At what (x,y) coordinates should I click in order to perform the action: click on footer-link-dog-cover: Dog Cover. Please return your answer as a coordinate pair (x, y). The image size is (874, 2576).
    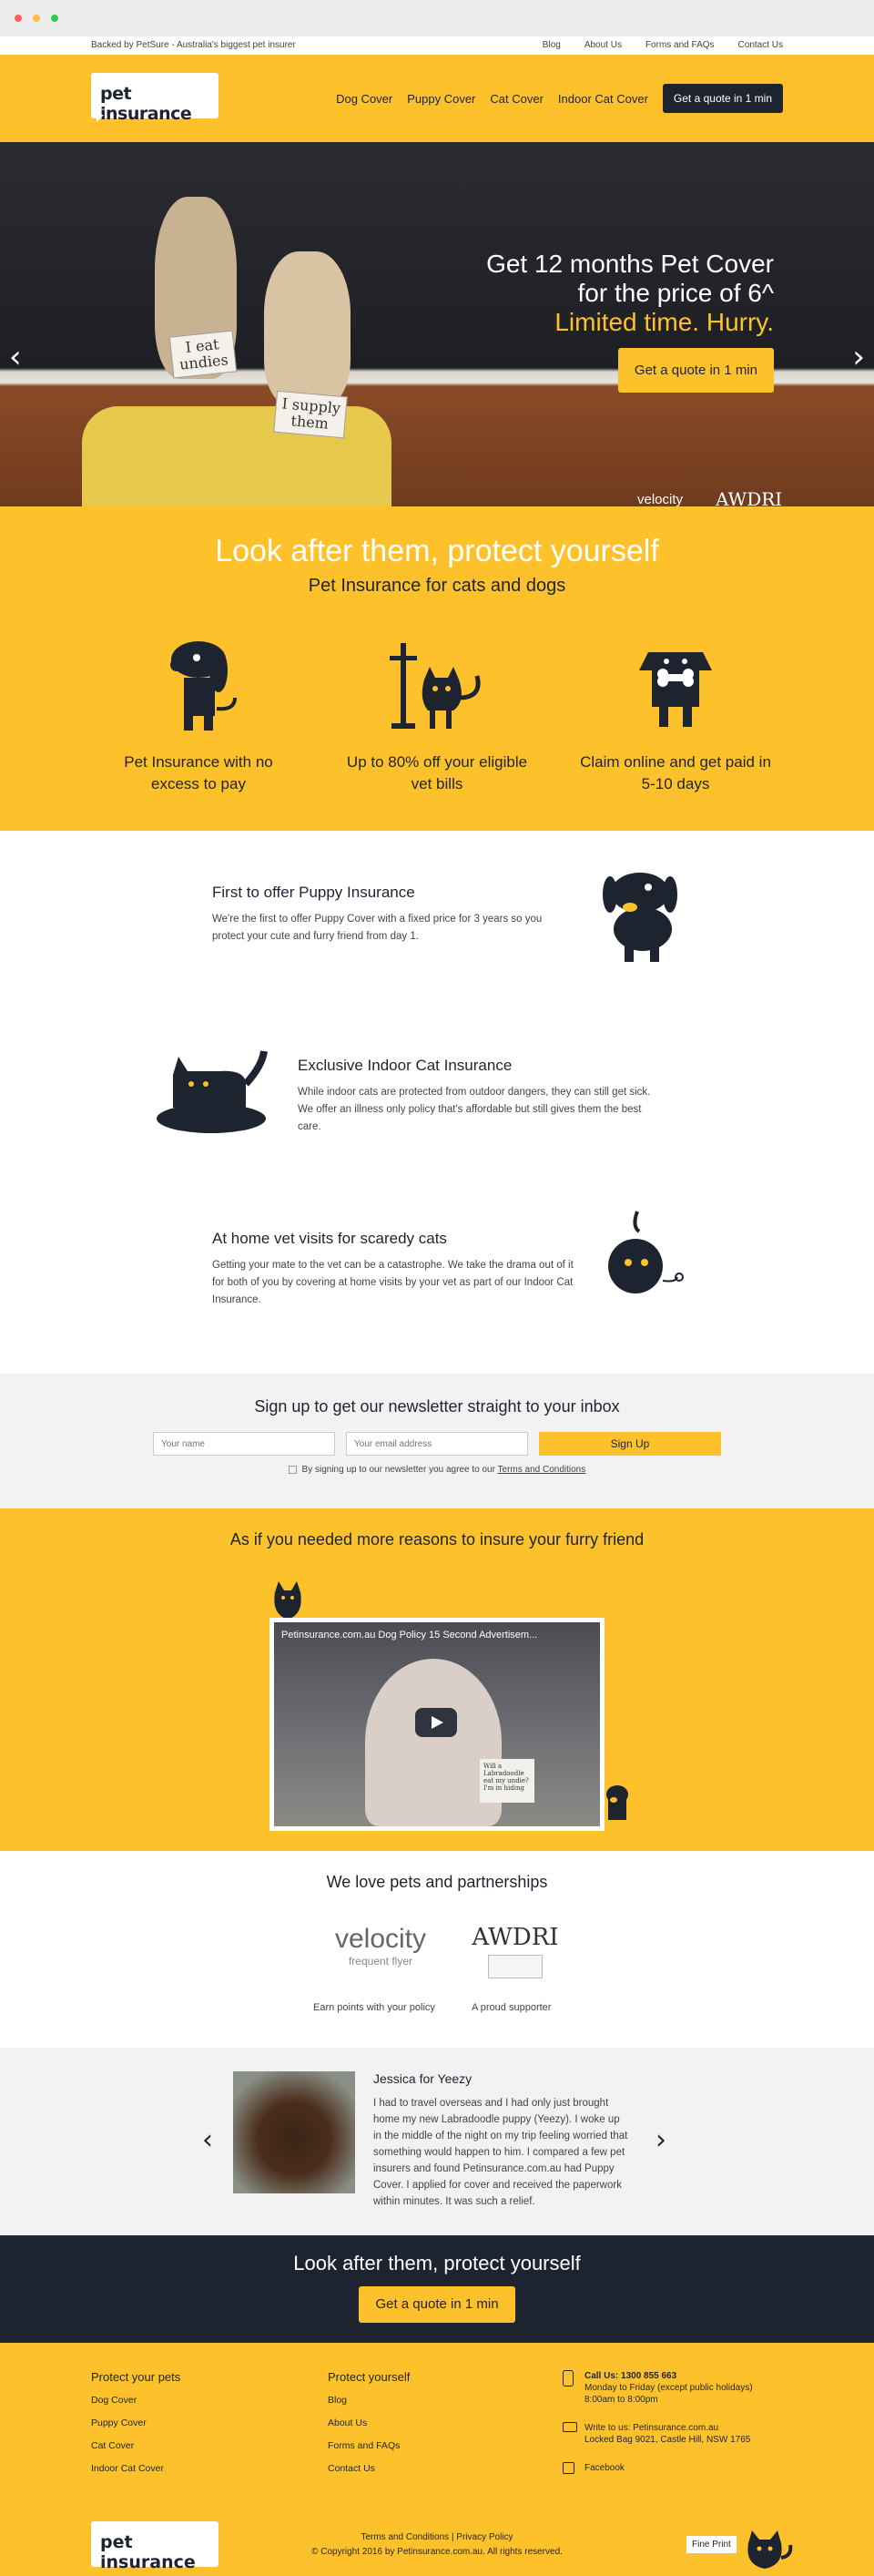
    Looking at the image, I should click on (135, 2400).